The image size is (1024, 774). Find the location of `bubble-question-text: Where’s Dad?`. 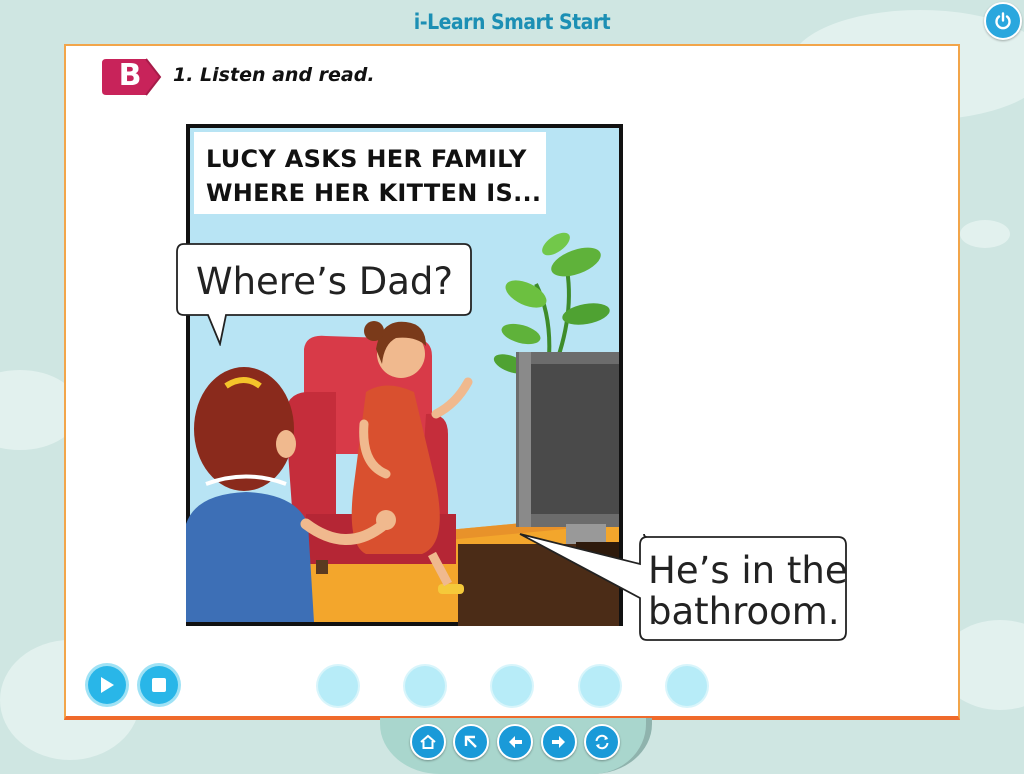

bubble-question-text: Where’s Dad? is located at coordinates (325, 281).